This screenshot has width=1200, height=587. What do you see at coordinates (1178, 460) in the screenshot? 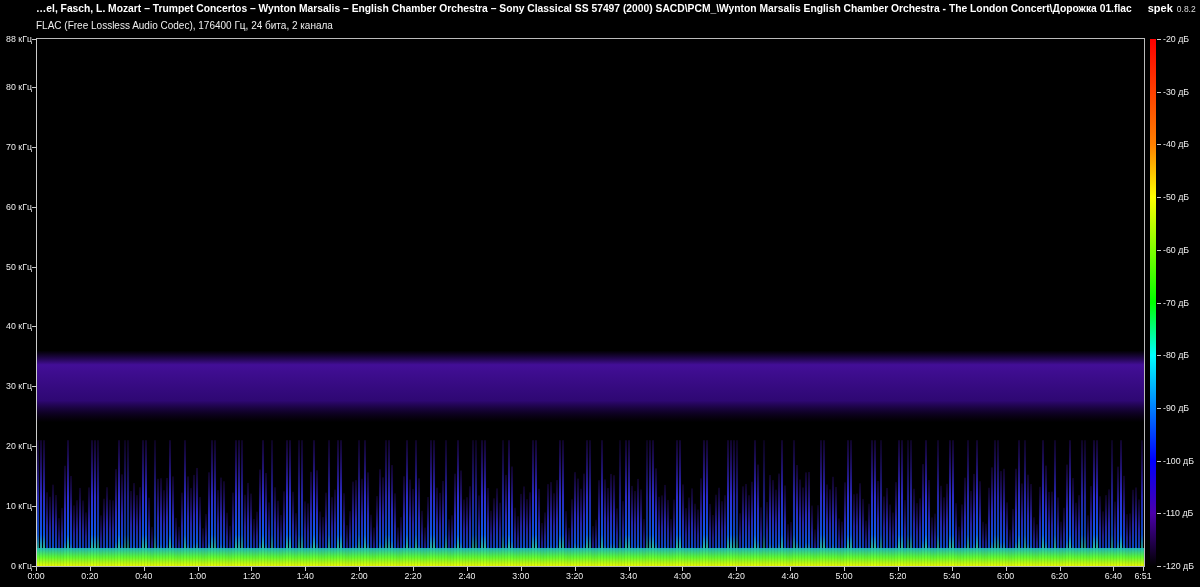
I see `decibel-label: -100 дБ` at bounding box center [1178, 460].